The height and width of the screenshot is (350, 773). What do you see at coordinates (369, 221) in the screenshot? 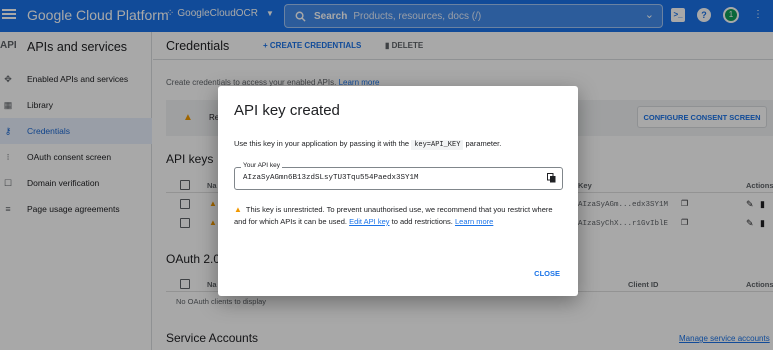
I see `edit-api-key-link: Edit API key` at bounding box center [369, 221].